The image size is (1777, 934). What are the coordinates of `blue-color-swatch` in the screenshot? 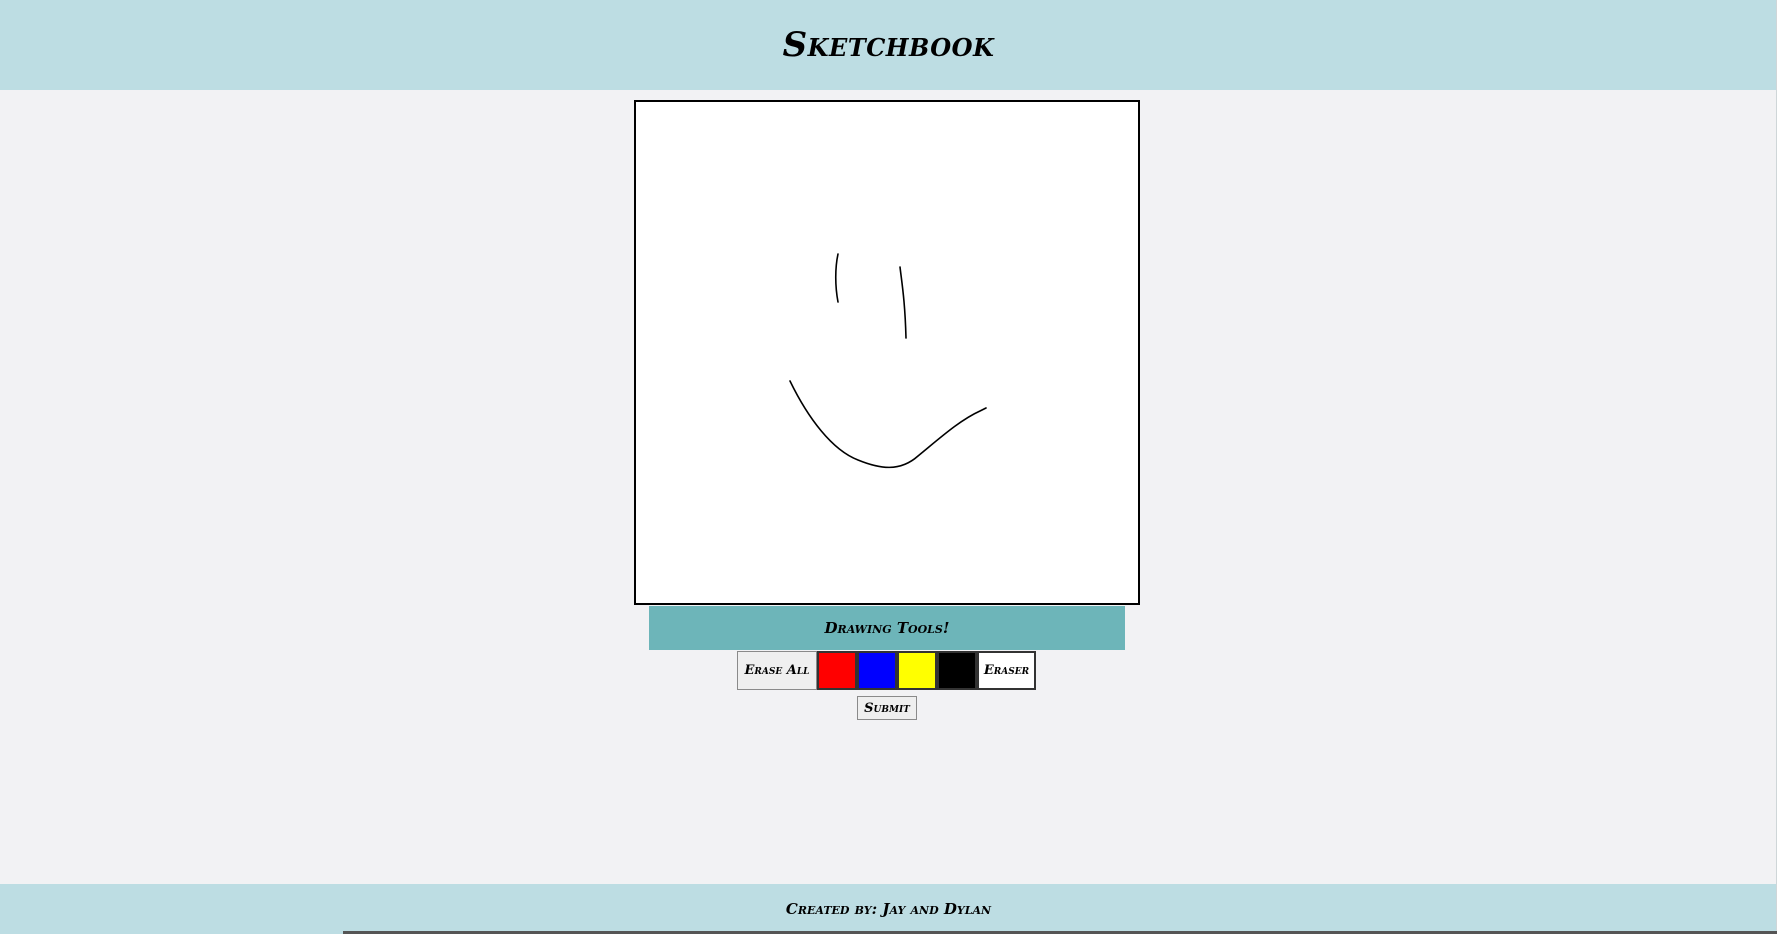 It's located at (877, 670).